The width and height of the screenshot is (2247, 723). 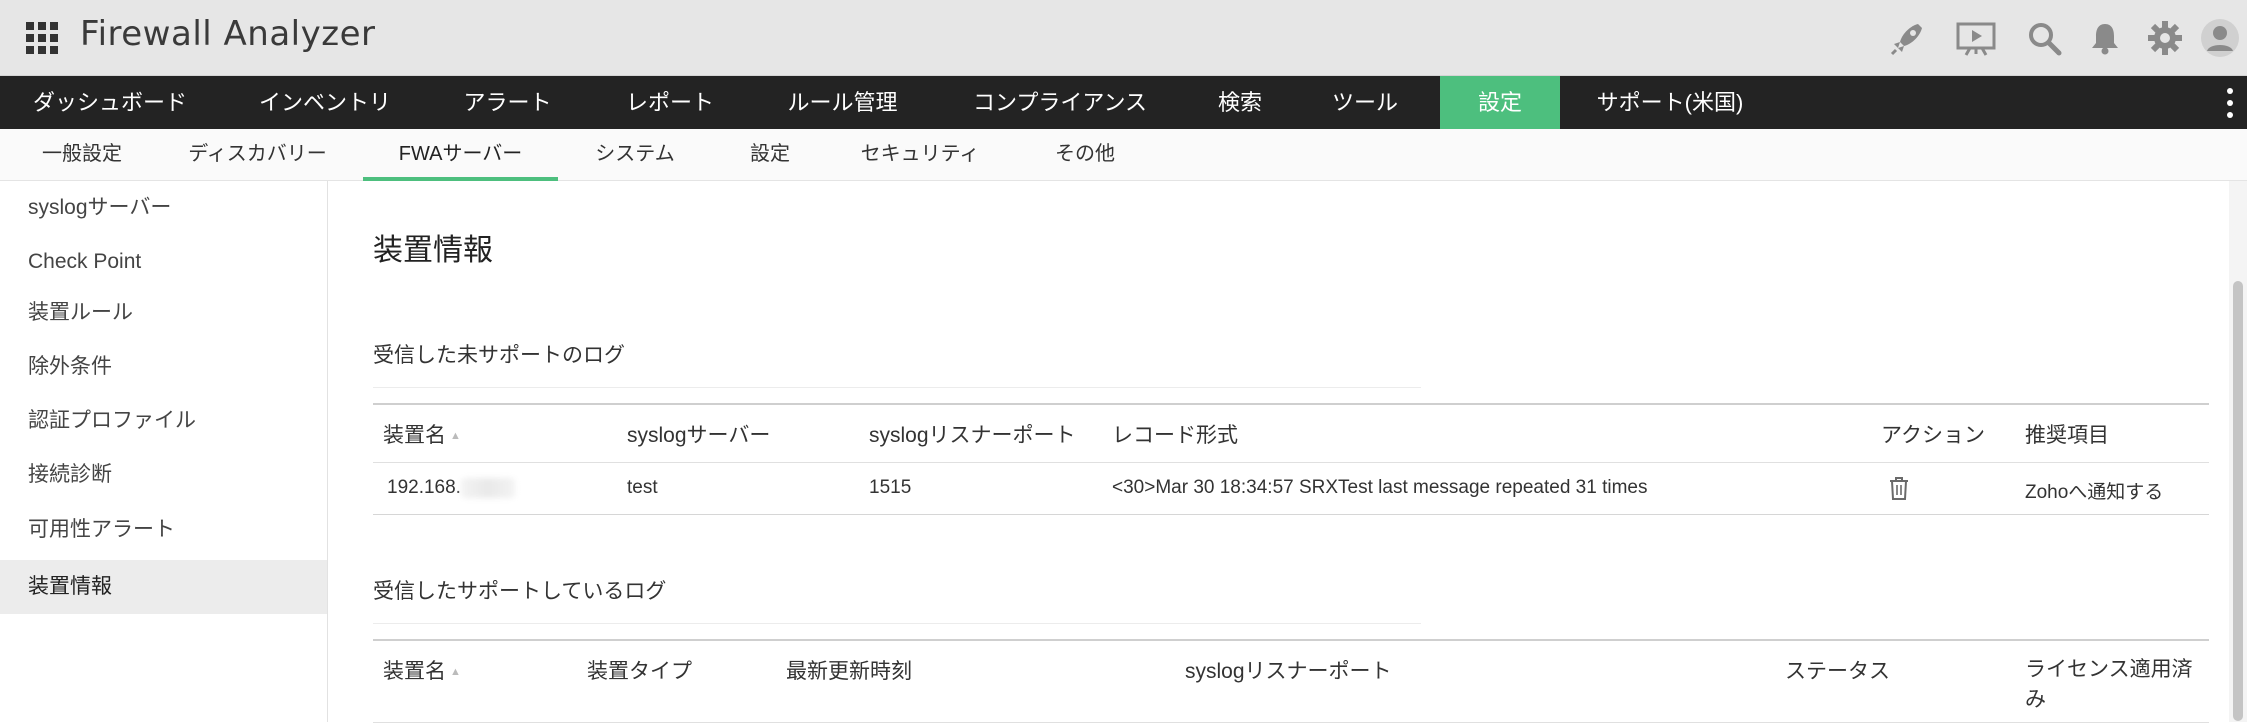 What do you see at coordinates (1500, 102) in the screenshot?
I see `nav-settings: 設定` at bounding box center [1500, 102].